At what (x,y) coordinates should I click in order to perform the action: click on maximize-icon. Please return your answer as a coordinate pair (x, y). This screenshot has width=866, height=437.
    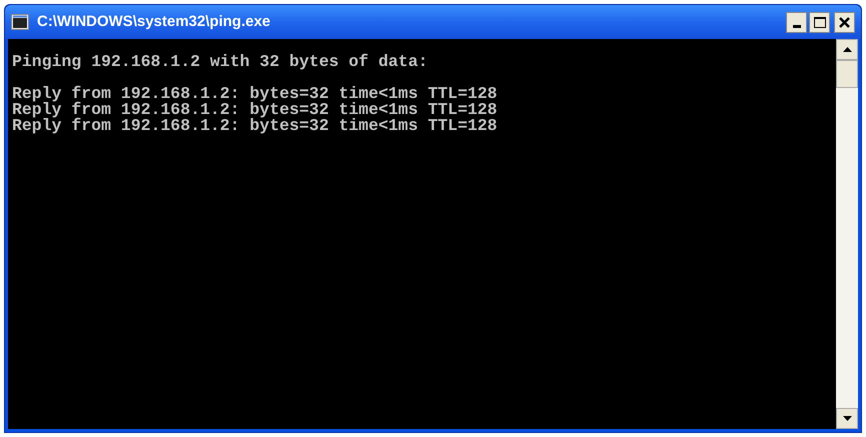
    Looking at the image, I should click on (820, 22).